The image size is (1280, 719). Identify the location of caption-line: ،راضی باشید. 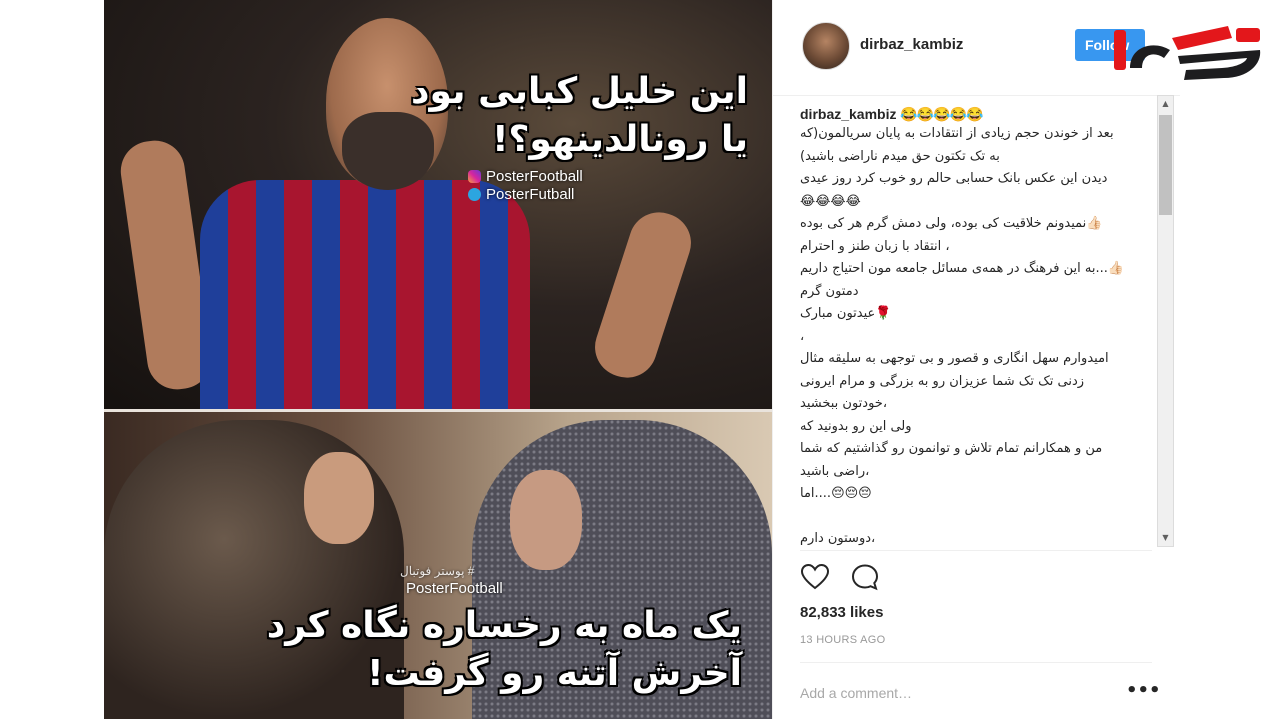
(835, 471).